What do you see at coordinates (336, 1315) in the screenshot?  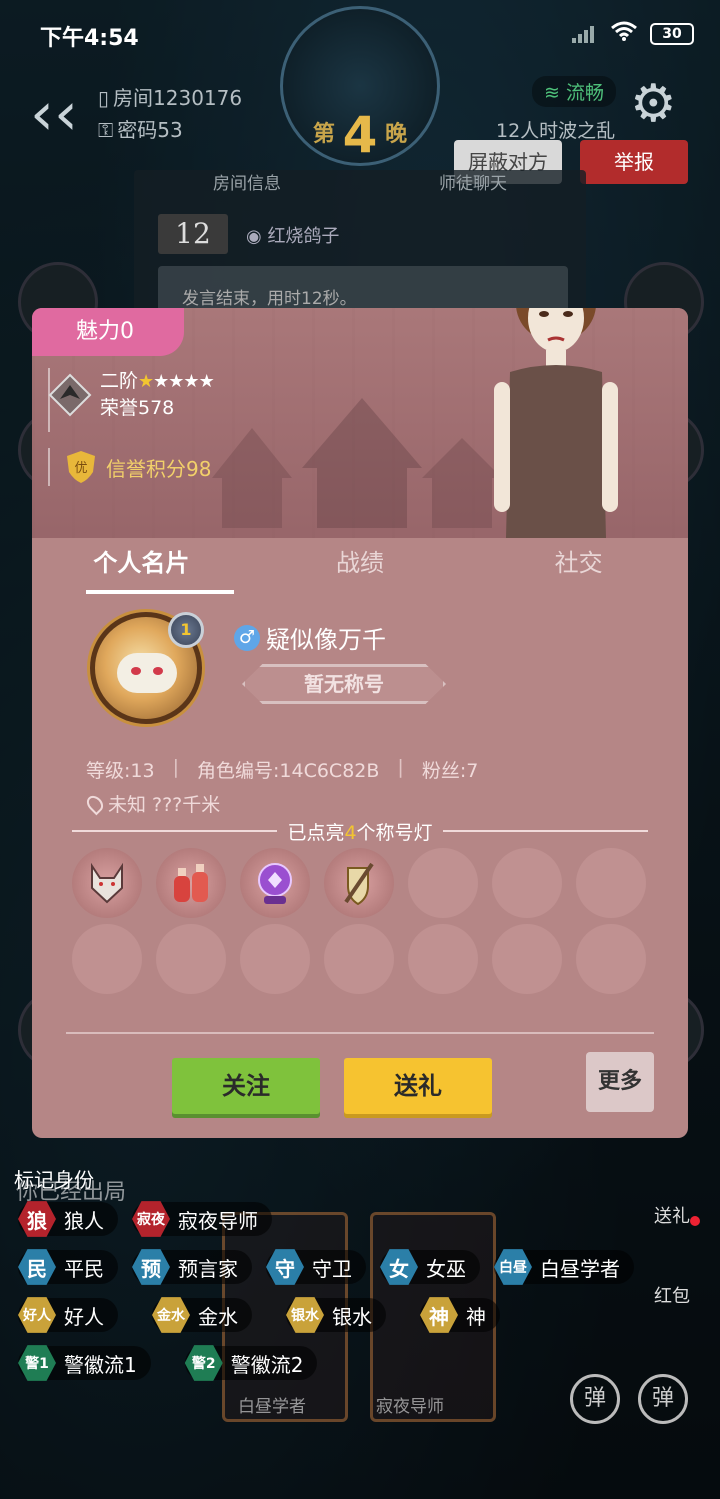 I see `mark-silver-water: 银水 银水` at bounding box center [336, 1315].